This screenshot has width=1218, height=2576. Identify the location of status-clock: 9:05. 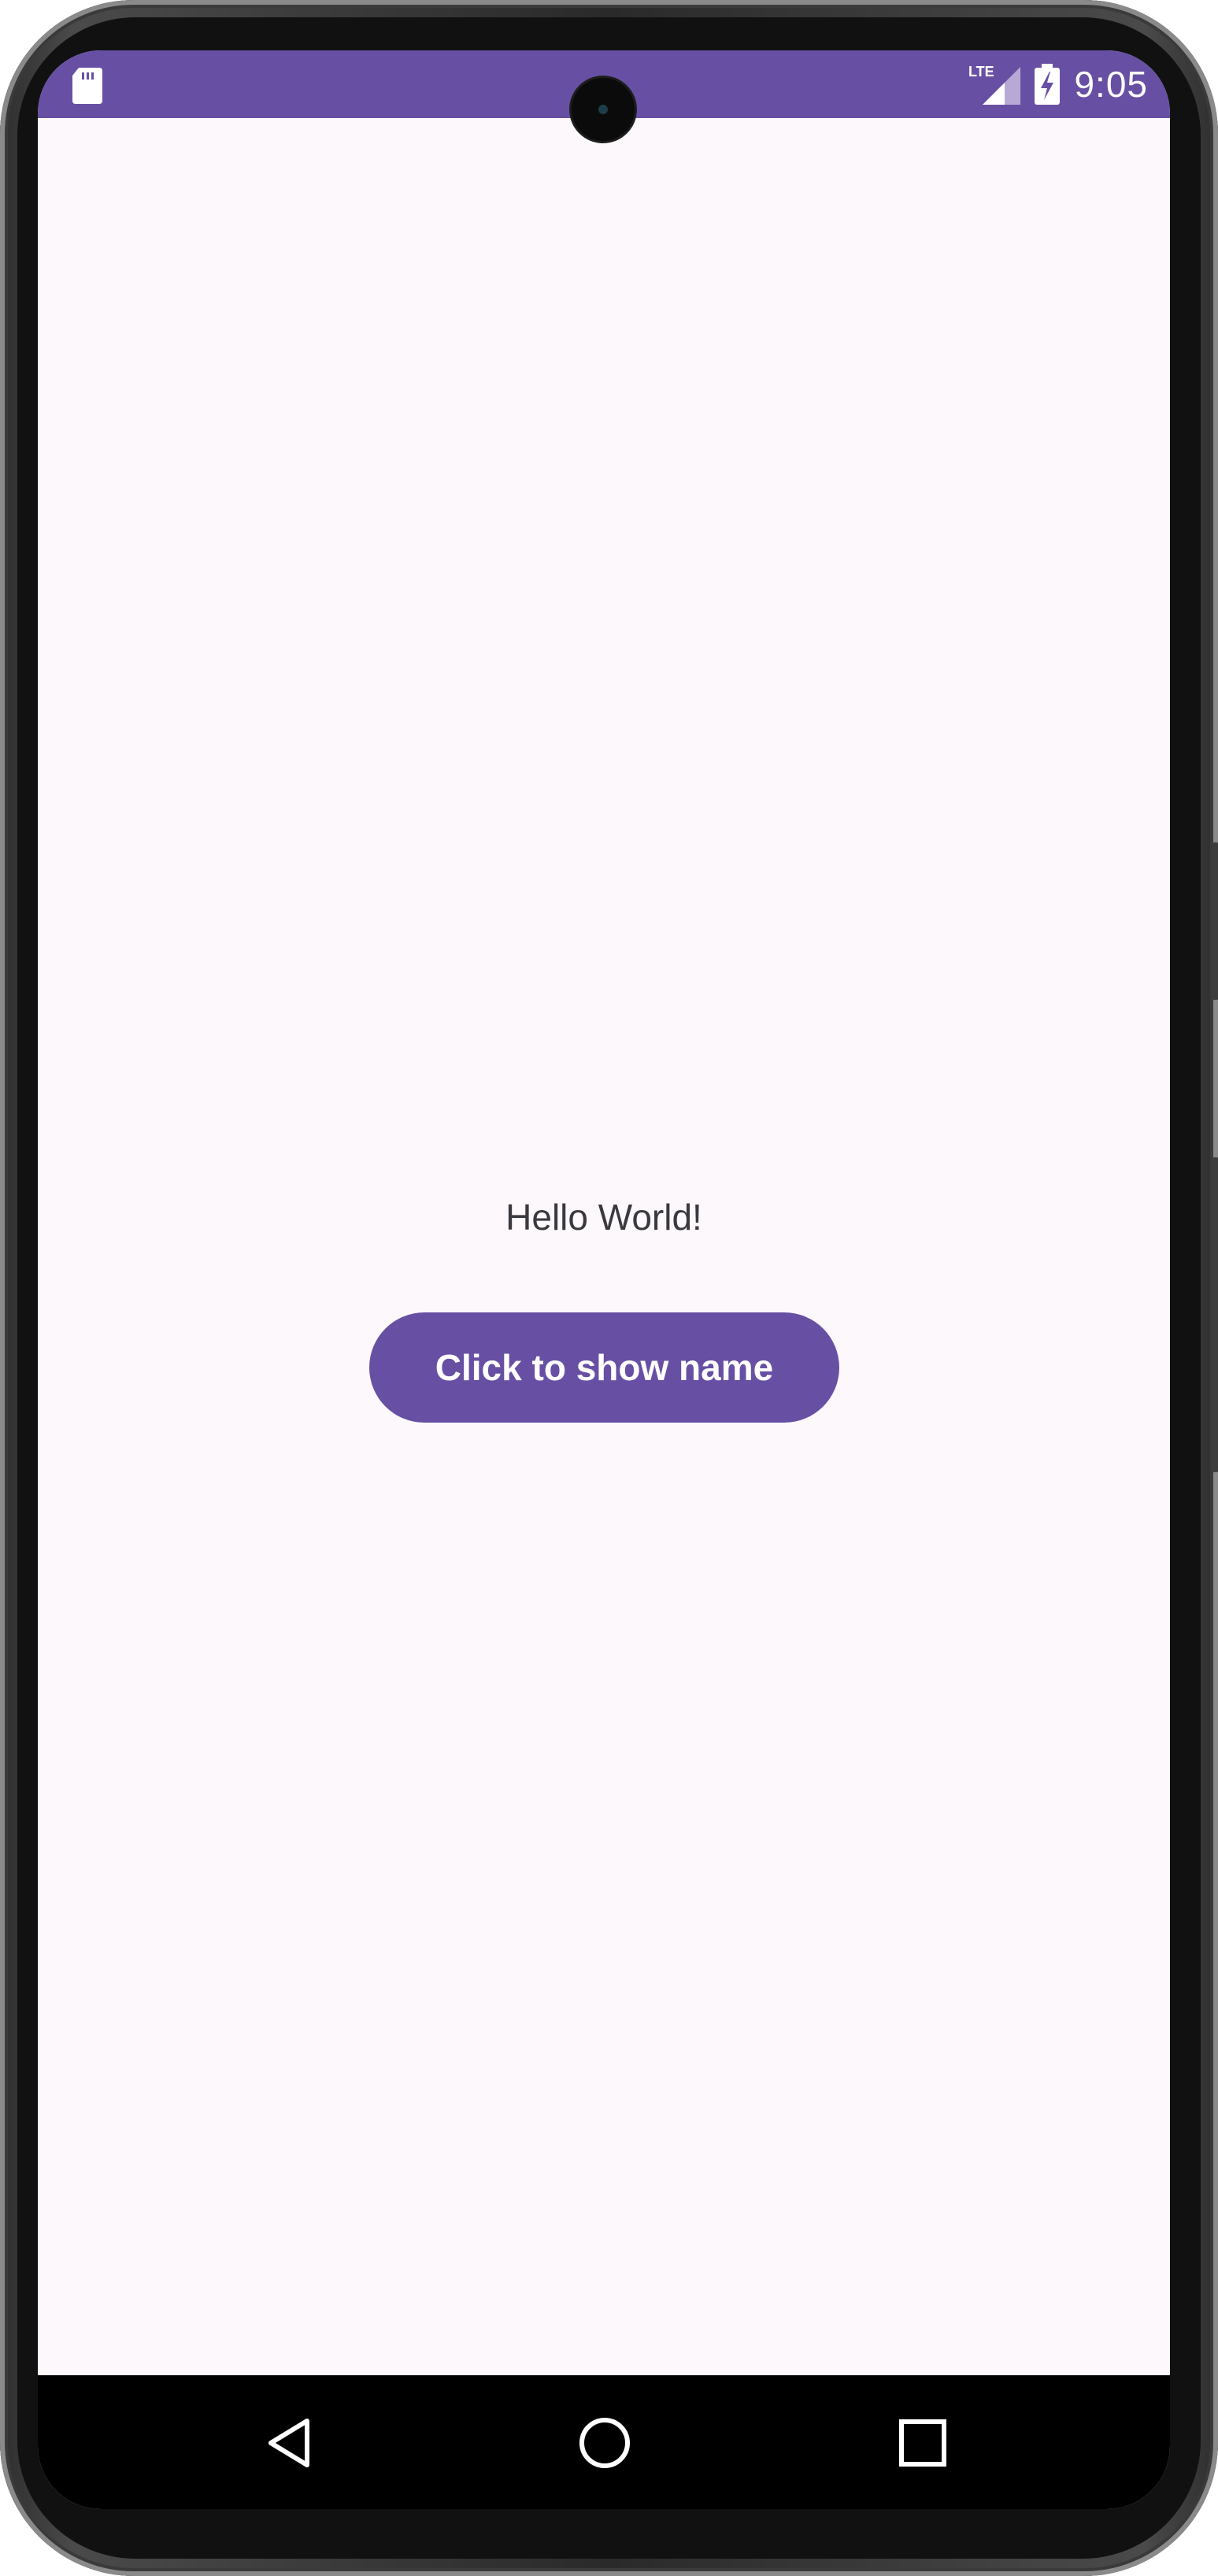
(1111, 84).